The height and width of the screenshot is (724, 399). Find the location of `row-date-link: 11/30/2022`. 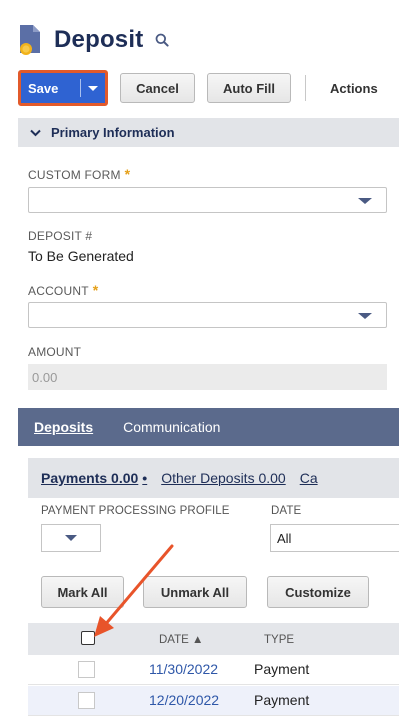

row-date-link: 11/30/2022 is located at coordinates (183, 669).